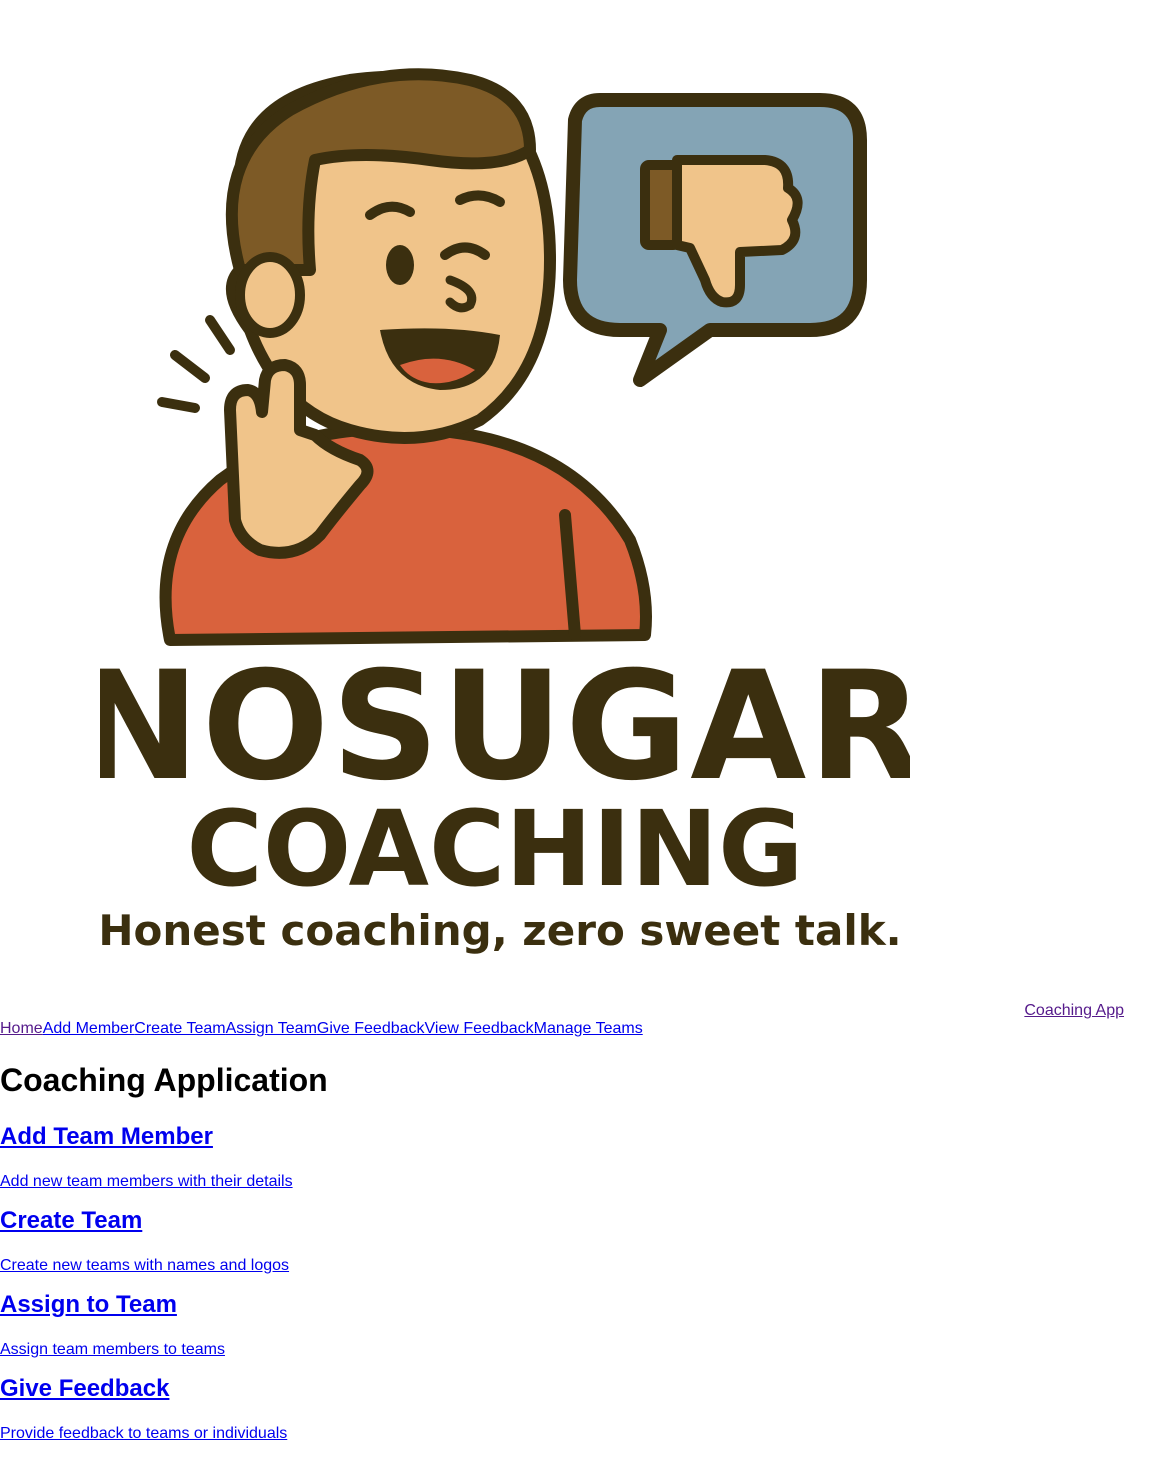 This screenshot has width=1170, height=1480. Describe the element at coordinates (495, 849) in the screenshot. I see `logo-title-line2: COACHING` at that location.